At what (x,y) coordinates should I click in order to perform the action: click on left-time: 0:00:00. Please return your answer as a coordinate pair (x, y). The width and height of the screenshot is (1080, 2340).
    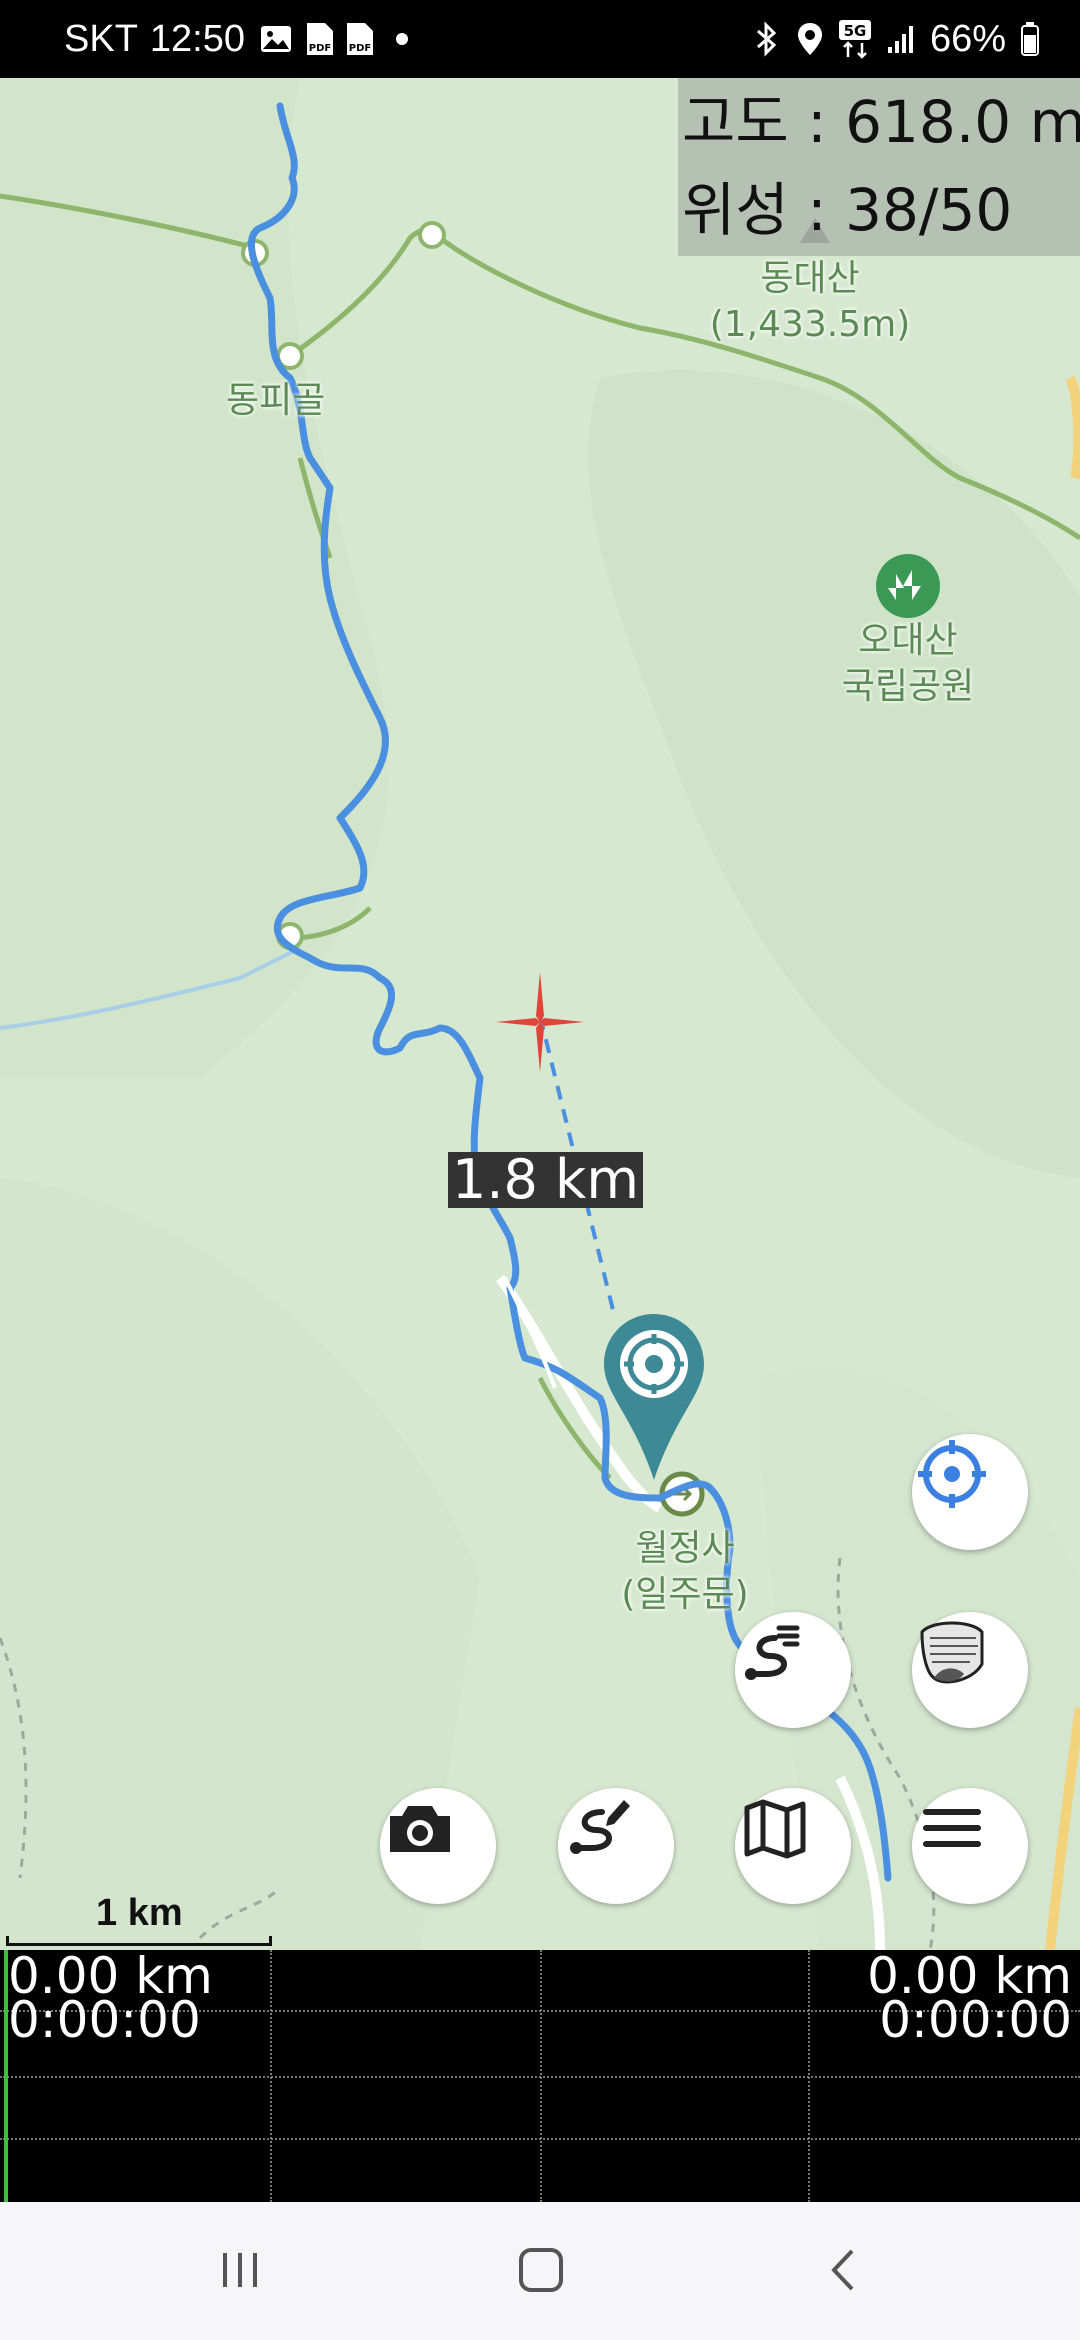
    Looking at the image, I should click on (104, 2020).